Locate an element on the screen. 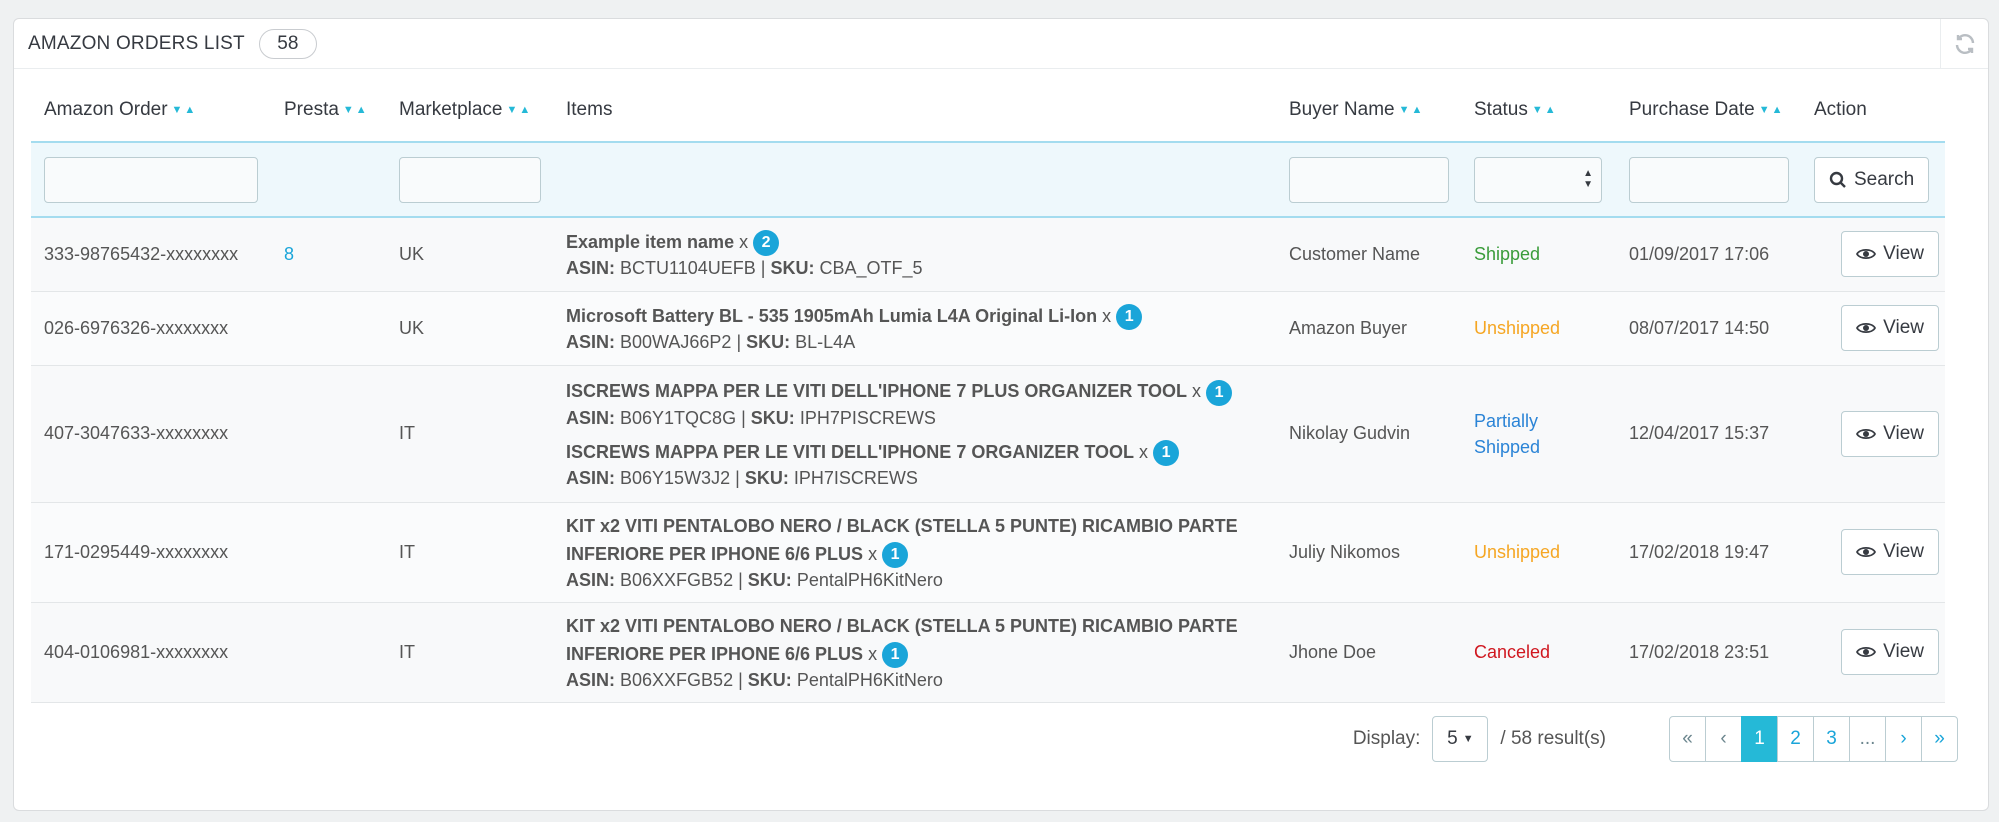 Image resolution: width=1999 pixels, height=822 pixels. filter-buyer-name-input is located at coordinates (1369, 179).